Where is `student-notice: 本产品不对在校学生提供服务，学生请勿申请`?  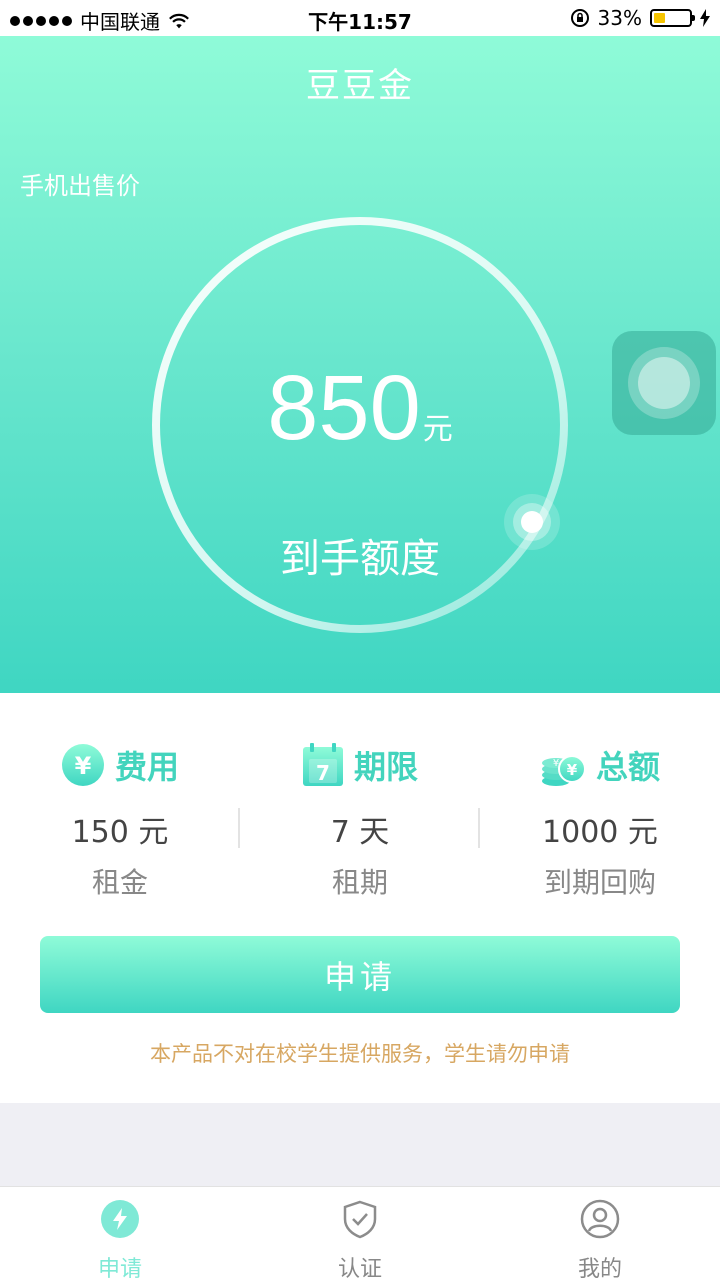
student-notice: 本产品不对在校学生提供服务，学生请勿申请 is located at coordinates (360, 1054).